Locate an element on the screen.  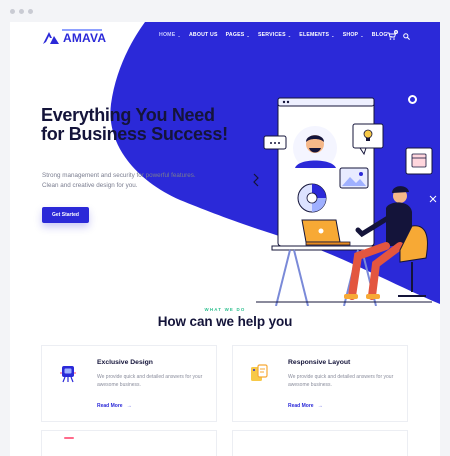
nav-item-shop: SHOP ⌄ is located at coordinates (353, 35).